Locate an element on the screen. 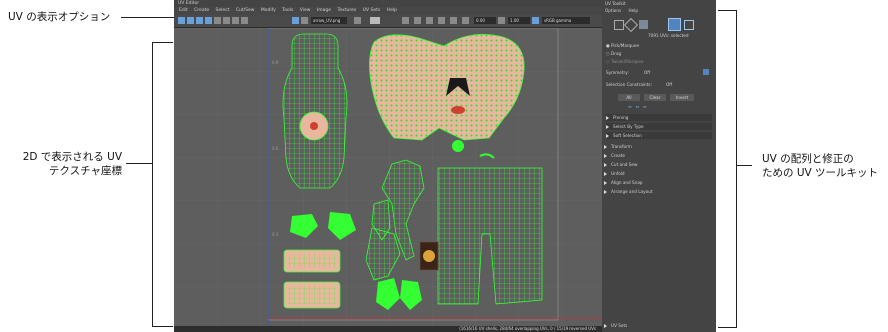 The image size is (888, 332). luminance-icon is located at coordinates (453, 20).